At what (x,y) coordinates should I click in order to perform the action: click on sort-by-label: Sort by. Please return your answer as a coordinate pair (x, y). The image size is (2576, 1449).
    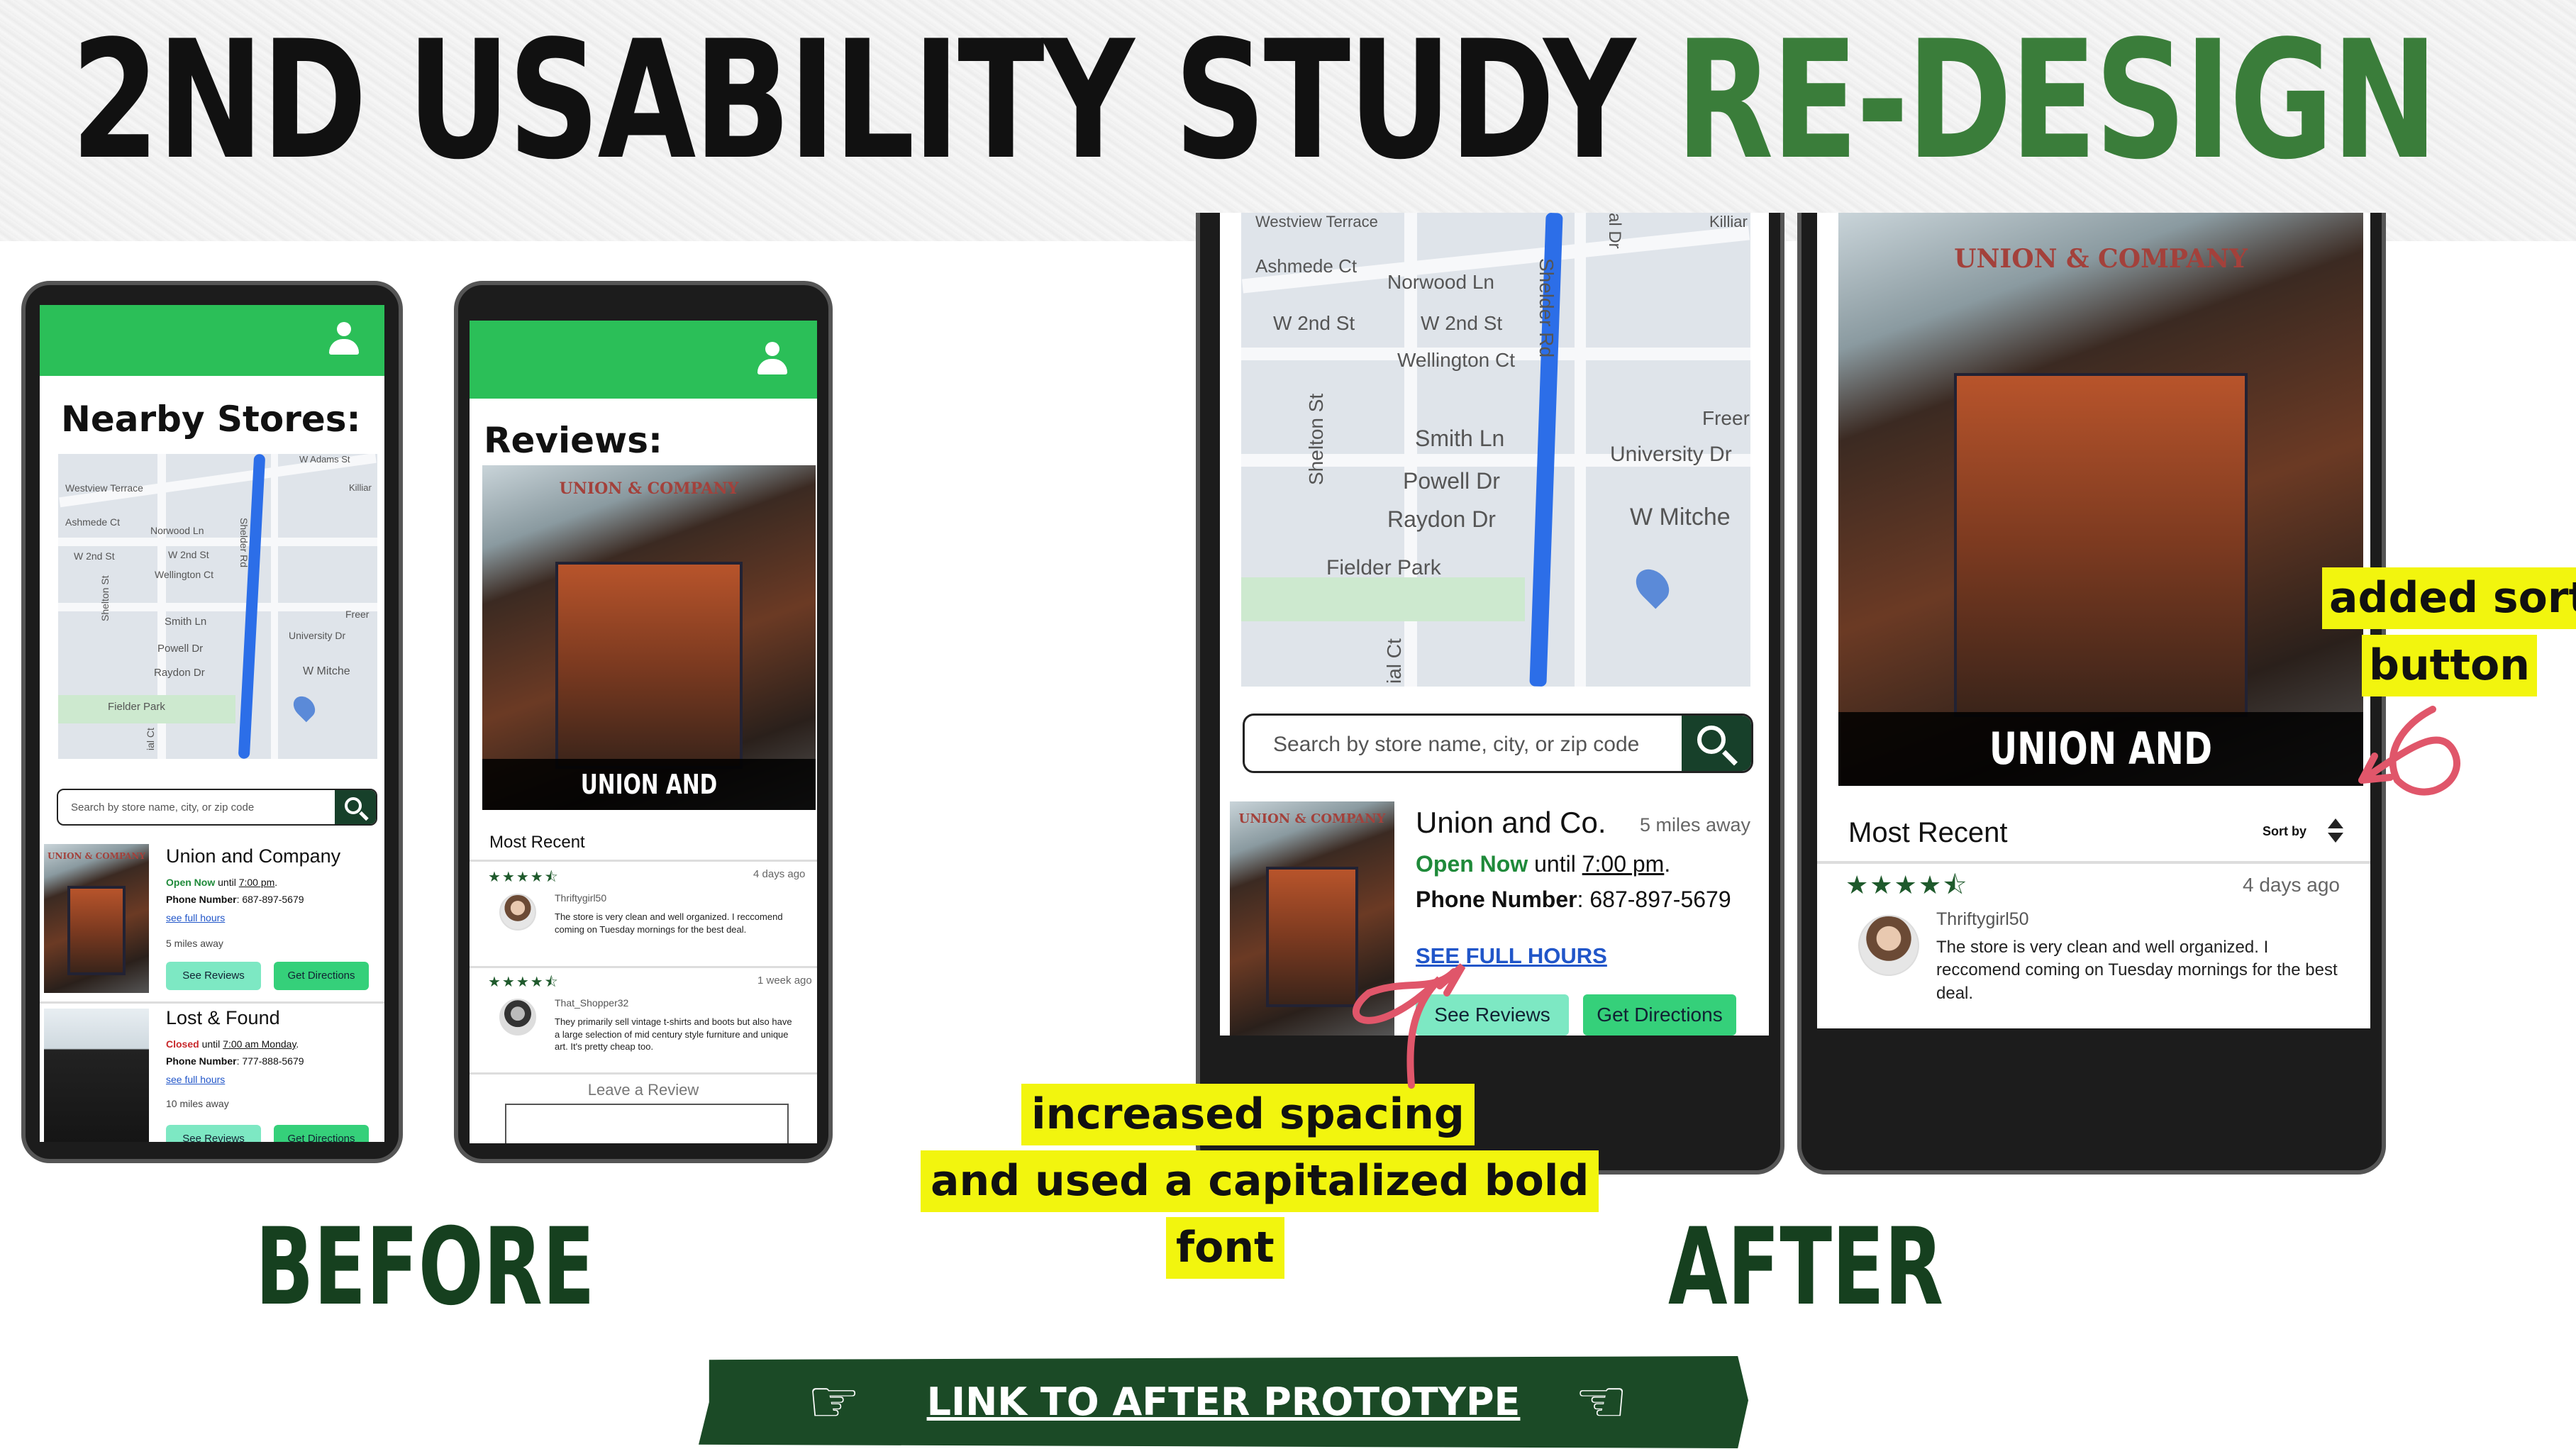
    Looking at the image, I should click on (2284, 831).